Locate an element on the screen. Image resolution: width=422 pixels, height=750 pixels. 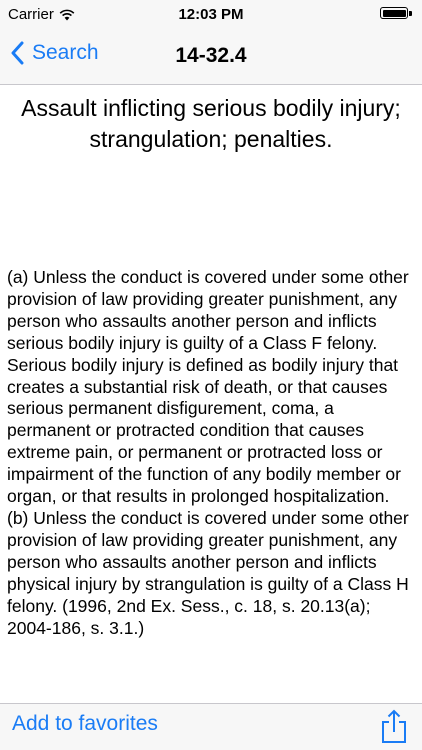
navigation-bar: Search 14-32.4 is located at coordinates (211, 57).